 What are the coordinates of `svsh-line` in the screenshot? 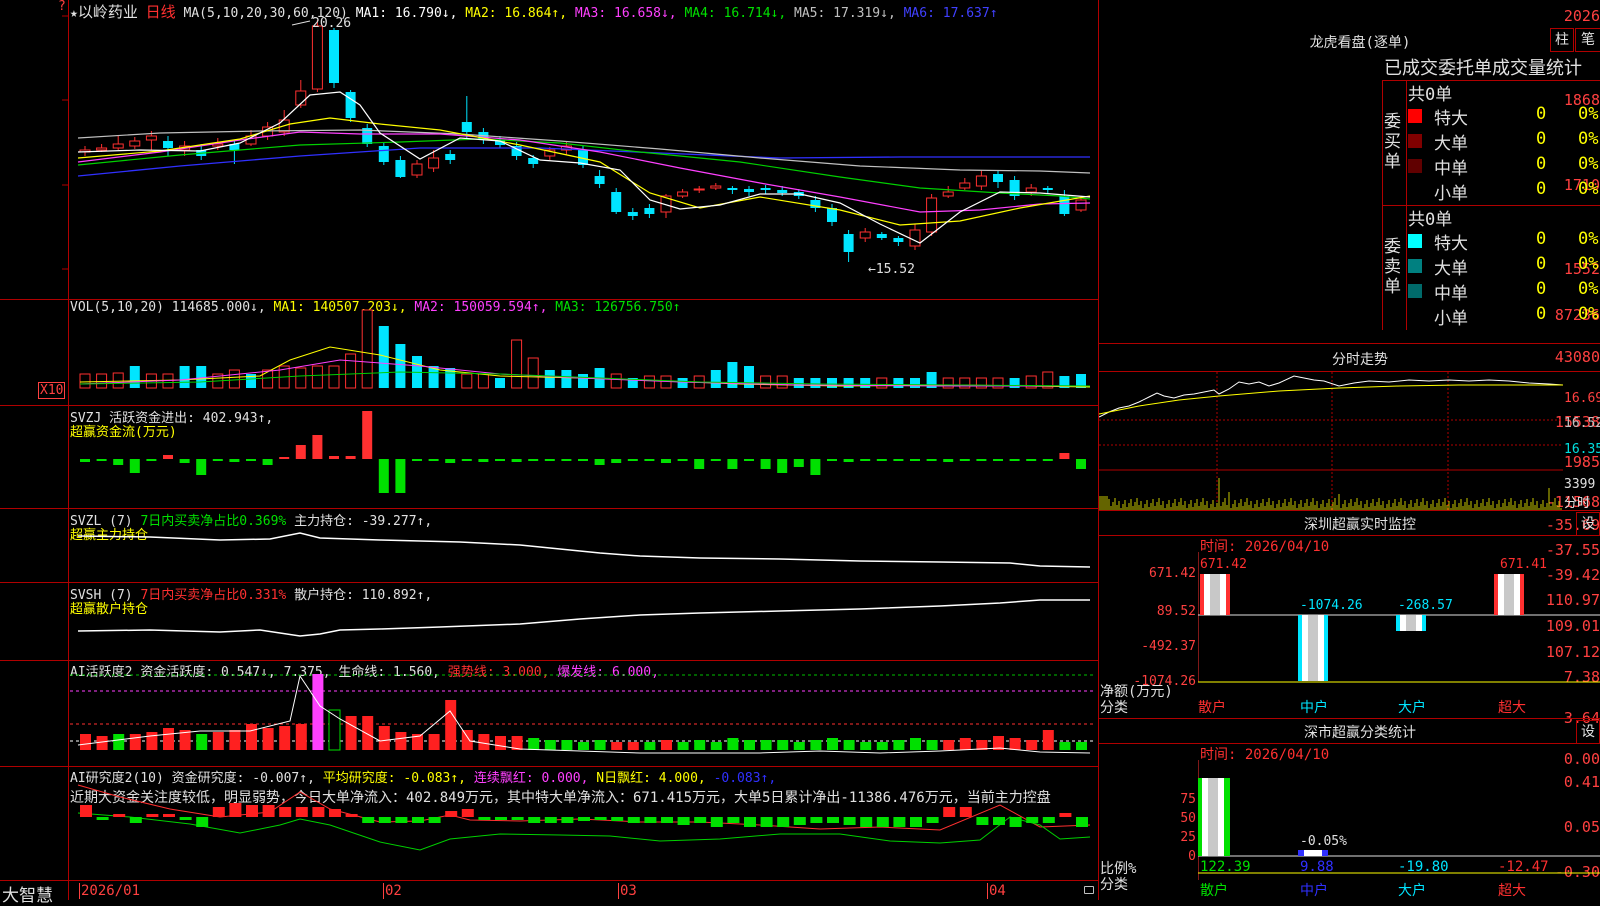 It's located at (583, 618).